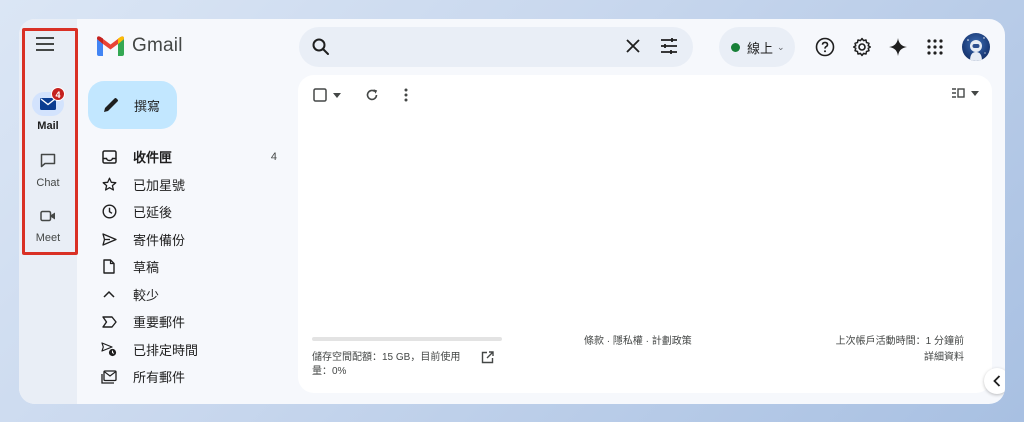  Describe the element at coordinates (781, 46) in the screenshot. I see `chevron-down-icon: ⌄` at that location.